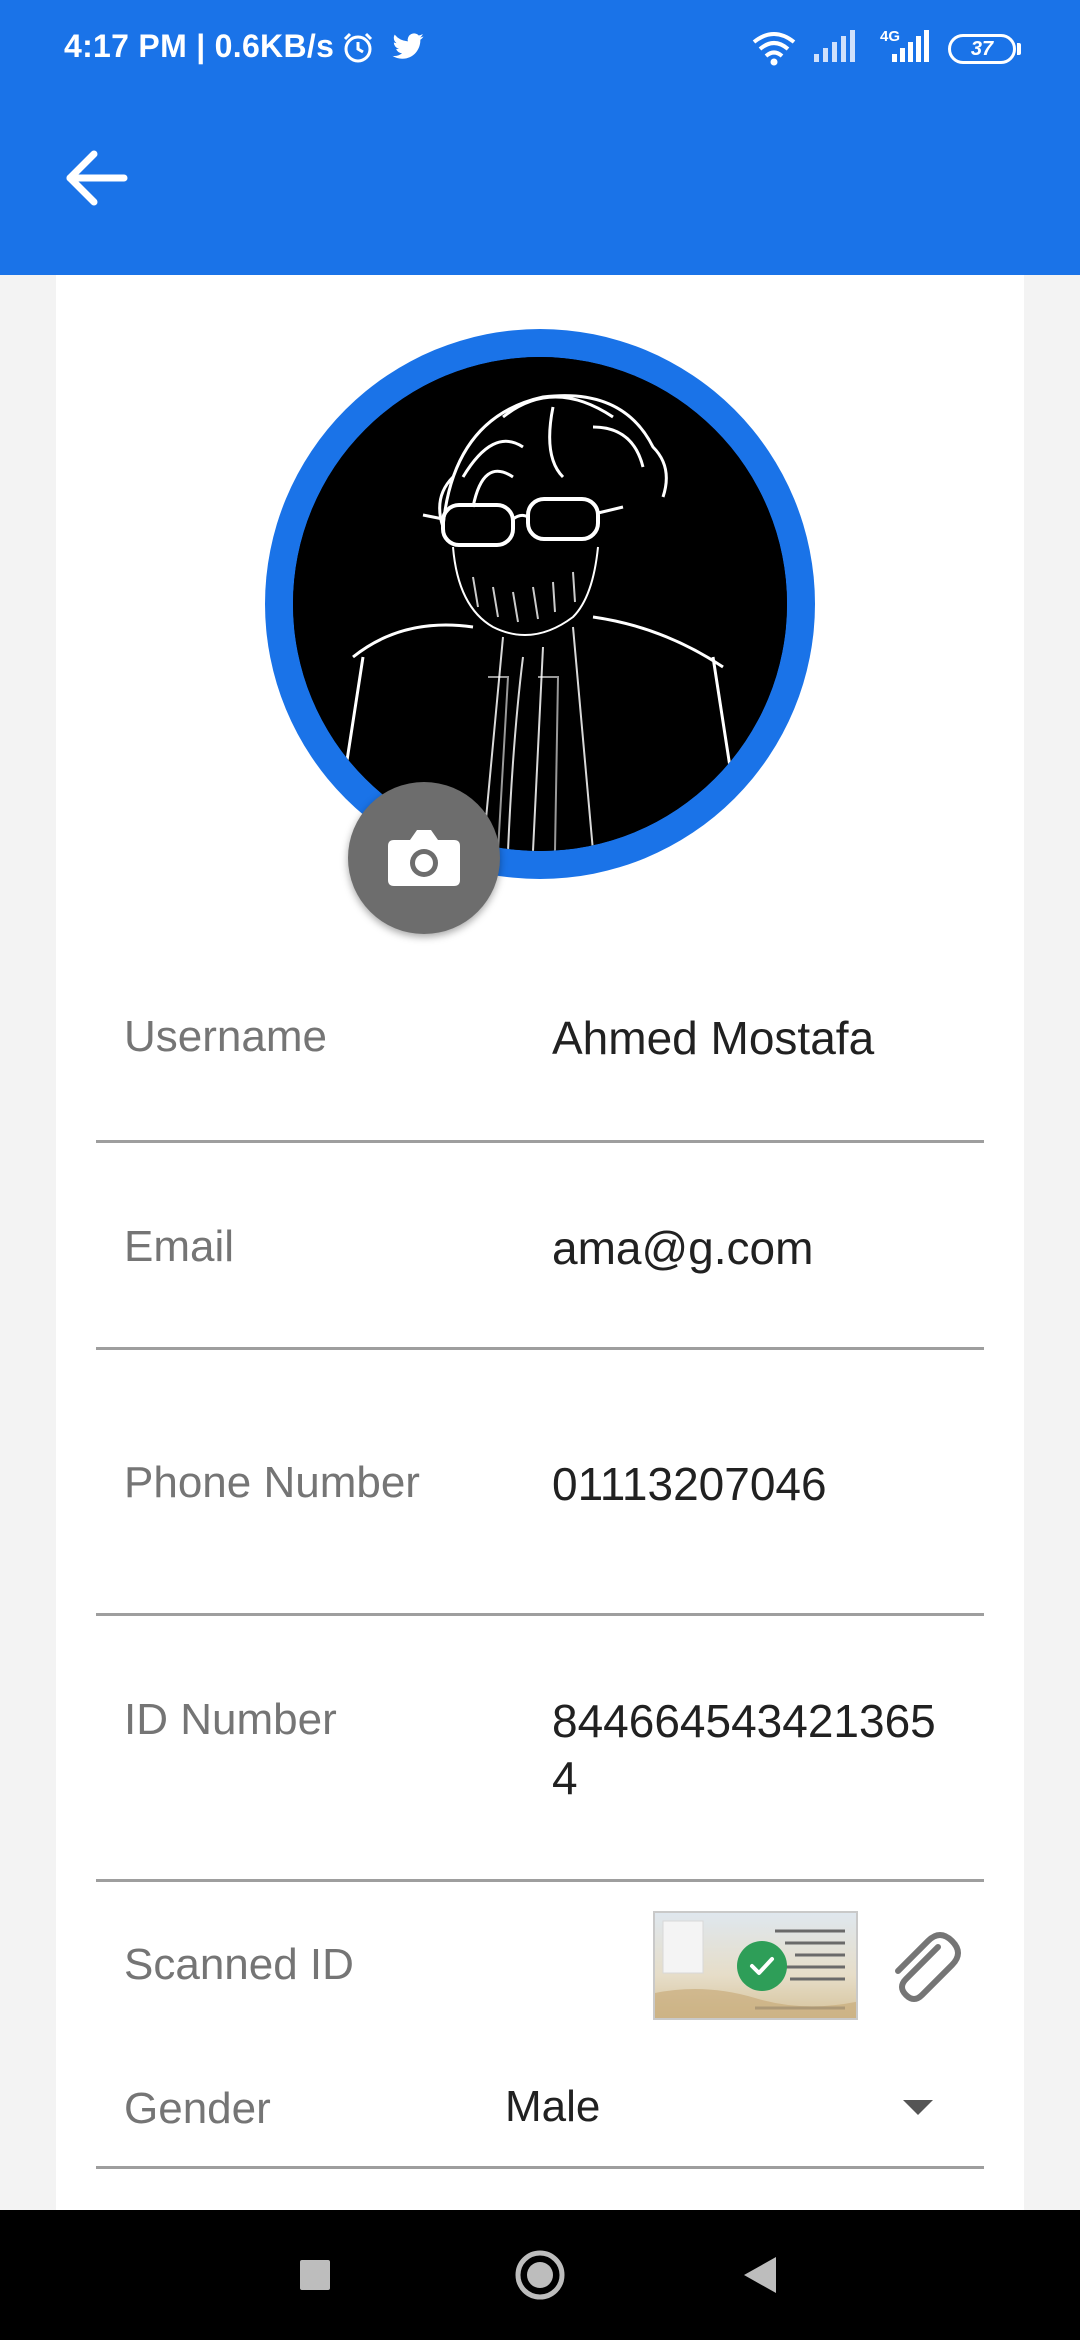 The image size is (1080, 2340). Describe the element at coordinates (272, 1482) in the screenshot. I see `phone-label: Phone Number` at that location.